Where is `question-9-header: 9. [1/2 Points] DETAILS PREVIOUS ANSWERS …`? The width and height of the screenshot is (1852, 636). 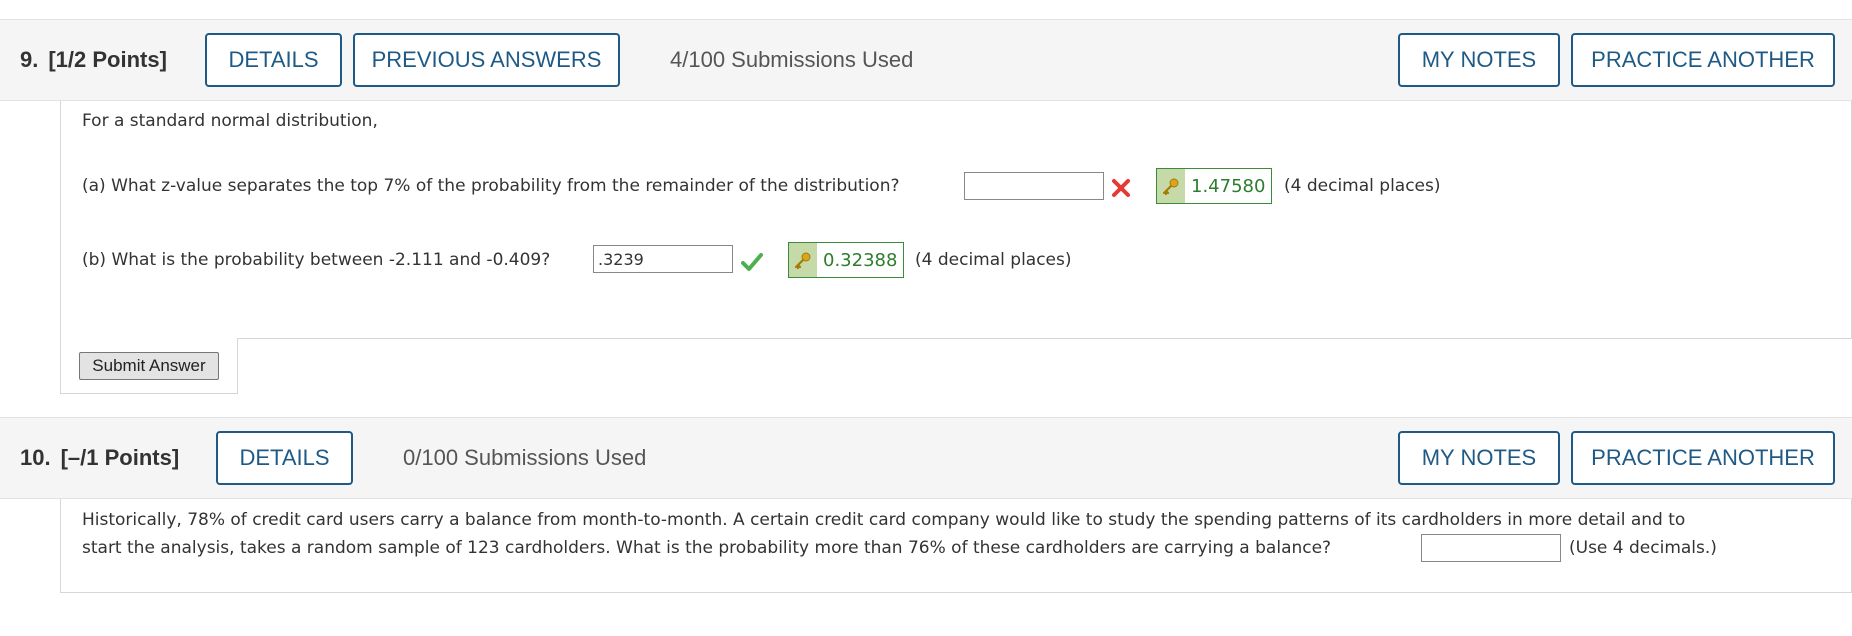 question-9-header: 9. [1/2 Points] DETAILS PREVIOUS ANSWERS … is located at coordinates (926, 60).